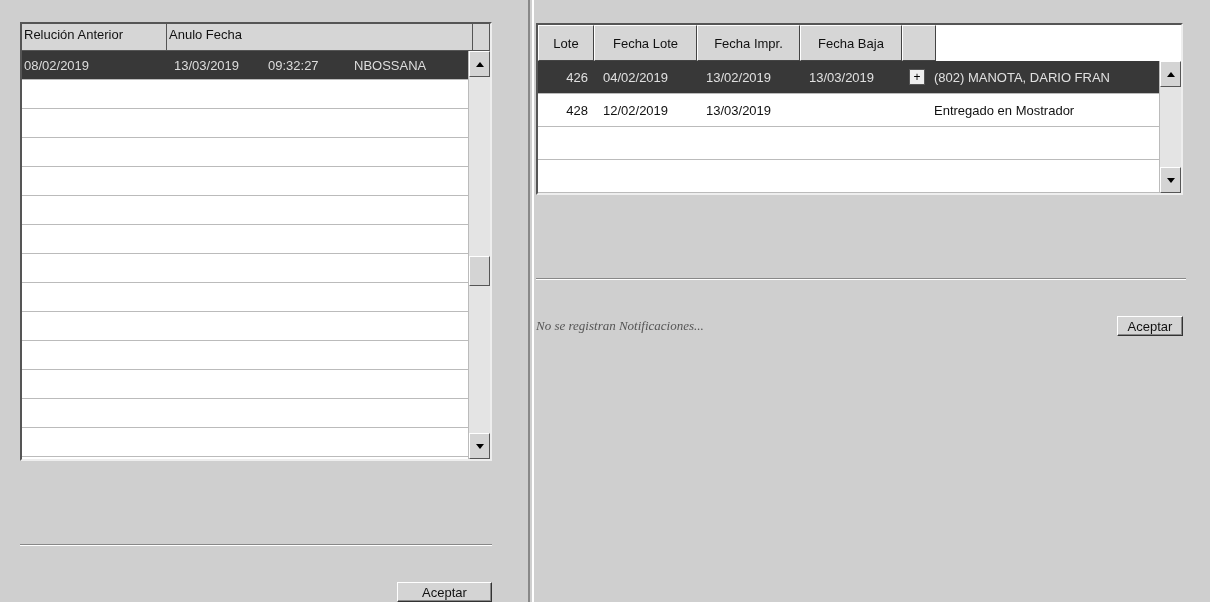  What do you see at coordinates (566, 43) in the screenshot?
I see `column-header: Lote` at bounding box center [566, 43].